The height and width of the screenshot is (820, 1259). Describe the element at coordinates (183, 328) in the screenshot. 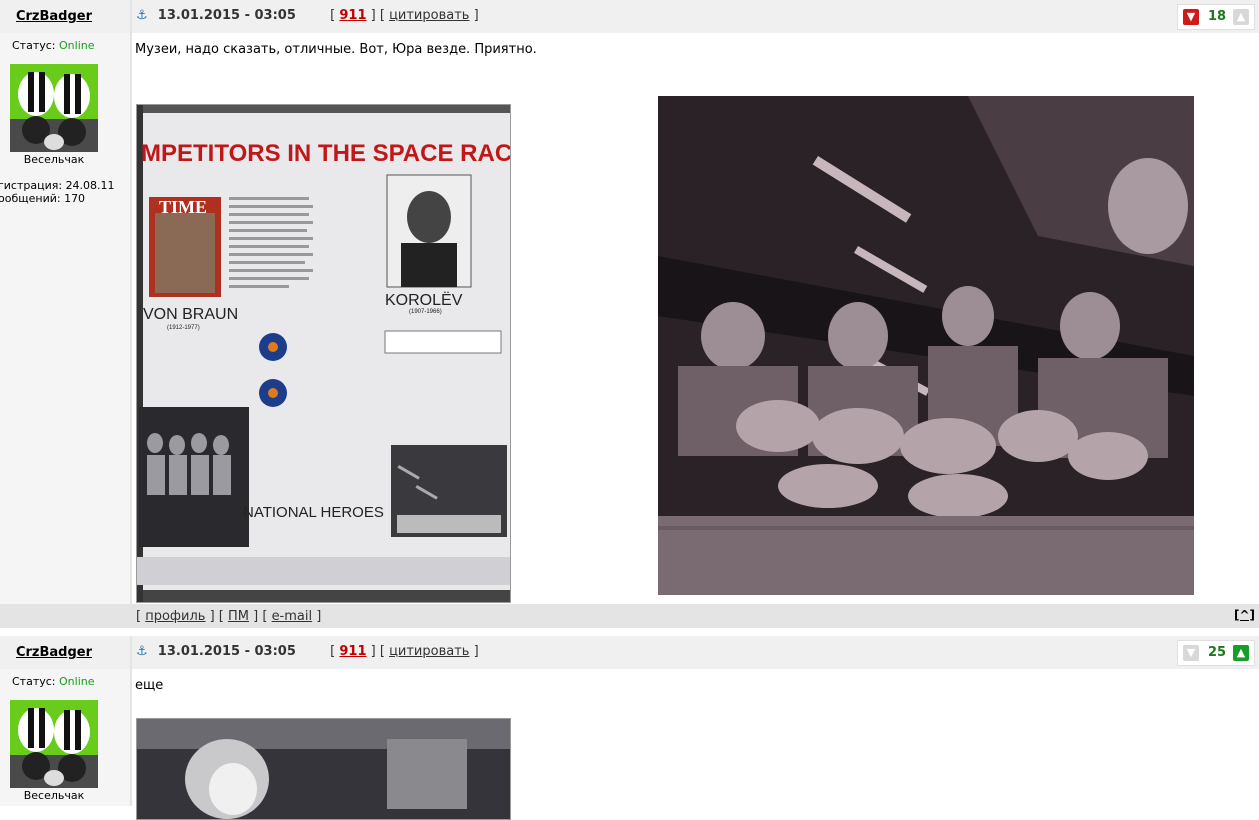

I see `von-braun-years: (1912-1977)` at that location.